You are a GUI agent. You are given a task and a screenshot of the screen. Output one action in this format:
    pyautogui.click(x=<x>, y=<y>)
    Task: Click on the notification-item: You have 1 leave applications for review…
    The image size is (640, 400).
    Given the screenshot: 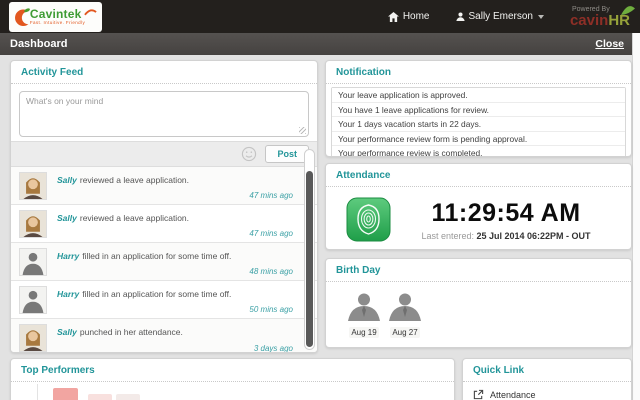 What is the action you would take?
    pyautogui.click(x=478, y=109)
    